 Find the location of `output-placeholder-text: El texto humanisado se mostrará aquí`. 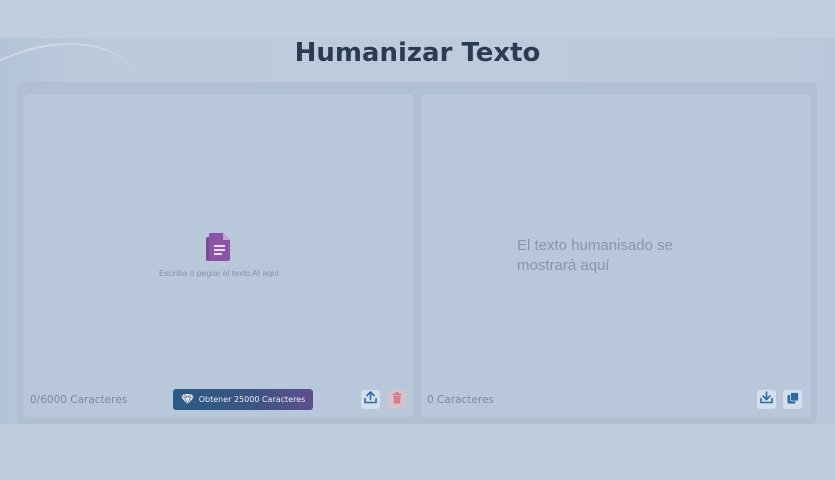

output-placeholder-text: El texto humanisado se mostrará aquí is located at coordinates (595, 255).